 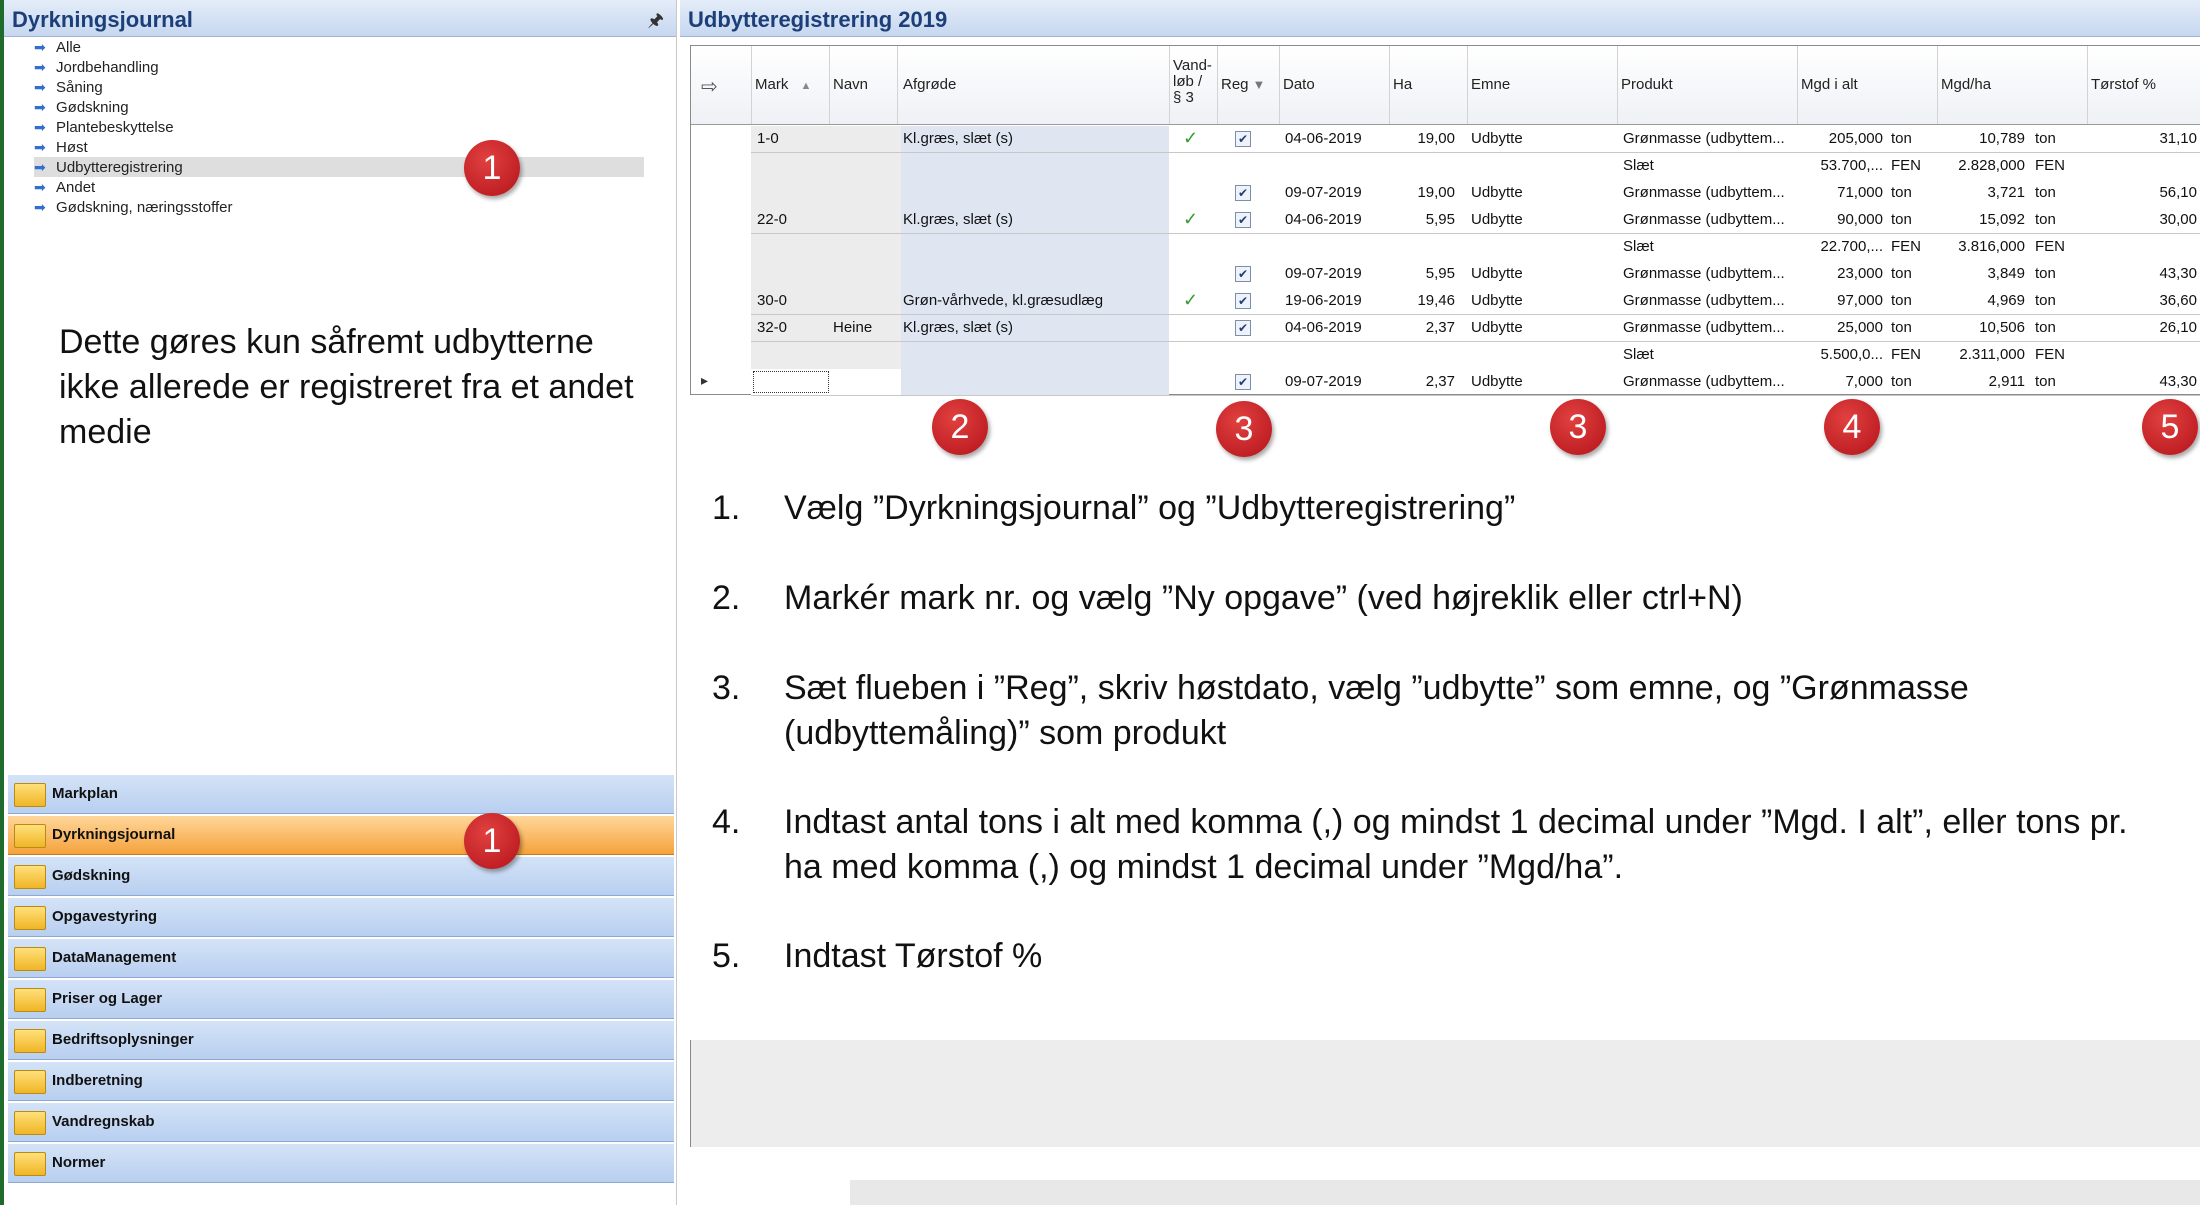 What do you see at coordinates (2142, 139) in the screenshot?
I see `cell-torstof: 31,10` at bounding box center [2142, 139].